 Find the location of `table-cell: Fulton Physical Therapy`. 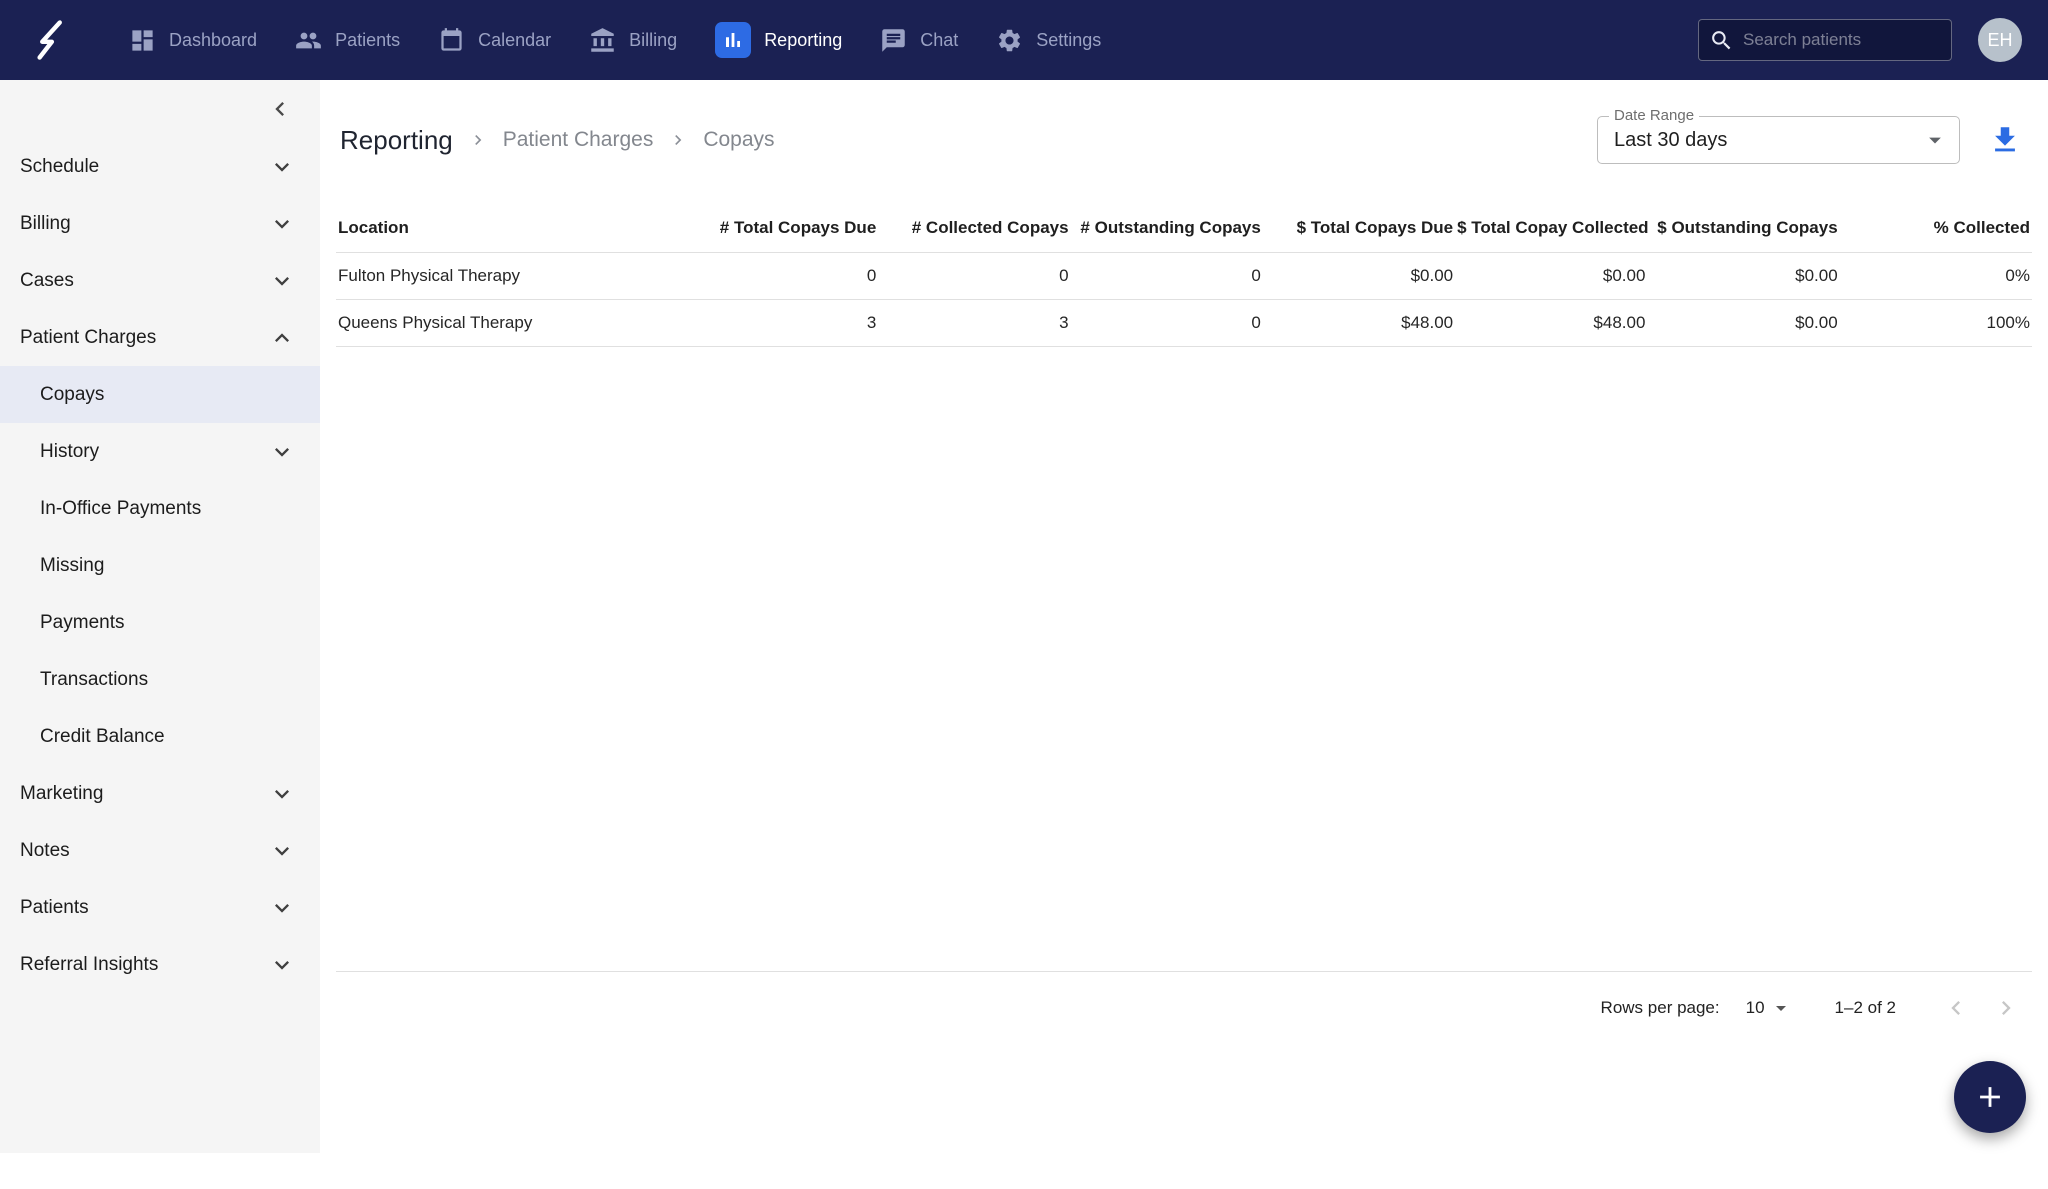

table-cell: Fulton Physical Therapy is located at coordinates (511, 276).